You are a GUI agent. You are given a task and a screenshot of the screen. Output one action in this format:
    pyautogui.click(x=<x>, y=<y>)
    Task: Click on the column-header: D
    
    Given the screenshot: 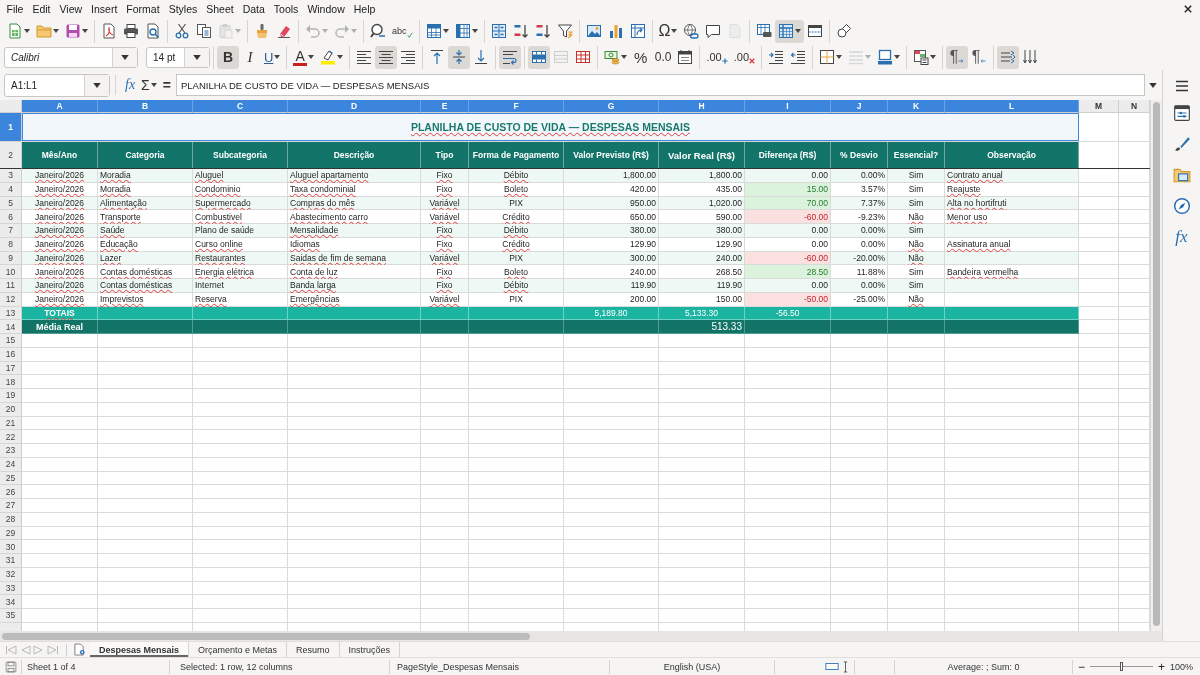 What is the action you would take?
    pyautogui.click(x=354, y=106)
    